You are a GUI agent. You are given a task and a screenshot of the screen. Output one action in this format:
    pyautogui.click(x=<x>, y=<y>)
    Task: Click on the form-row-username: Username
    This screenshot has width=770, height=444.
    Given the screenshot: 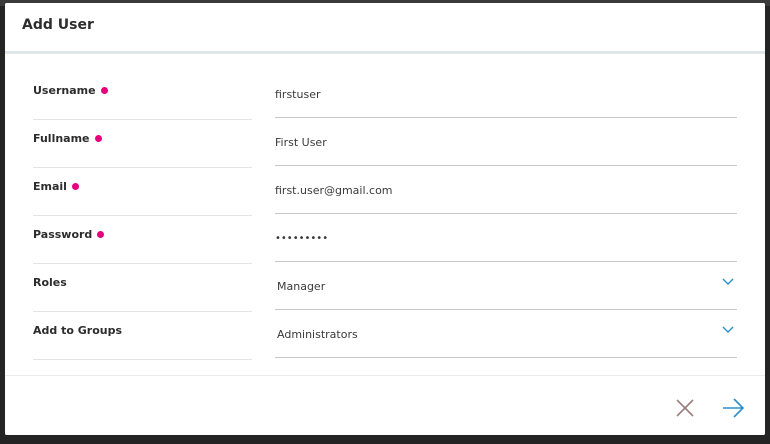 What is the action you would take?
    pyautogui.click(x=385, y=87)
    